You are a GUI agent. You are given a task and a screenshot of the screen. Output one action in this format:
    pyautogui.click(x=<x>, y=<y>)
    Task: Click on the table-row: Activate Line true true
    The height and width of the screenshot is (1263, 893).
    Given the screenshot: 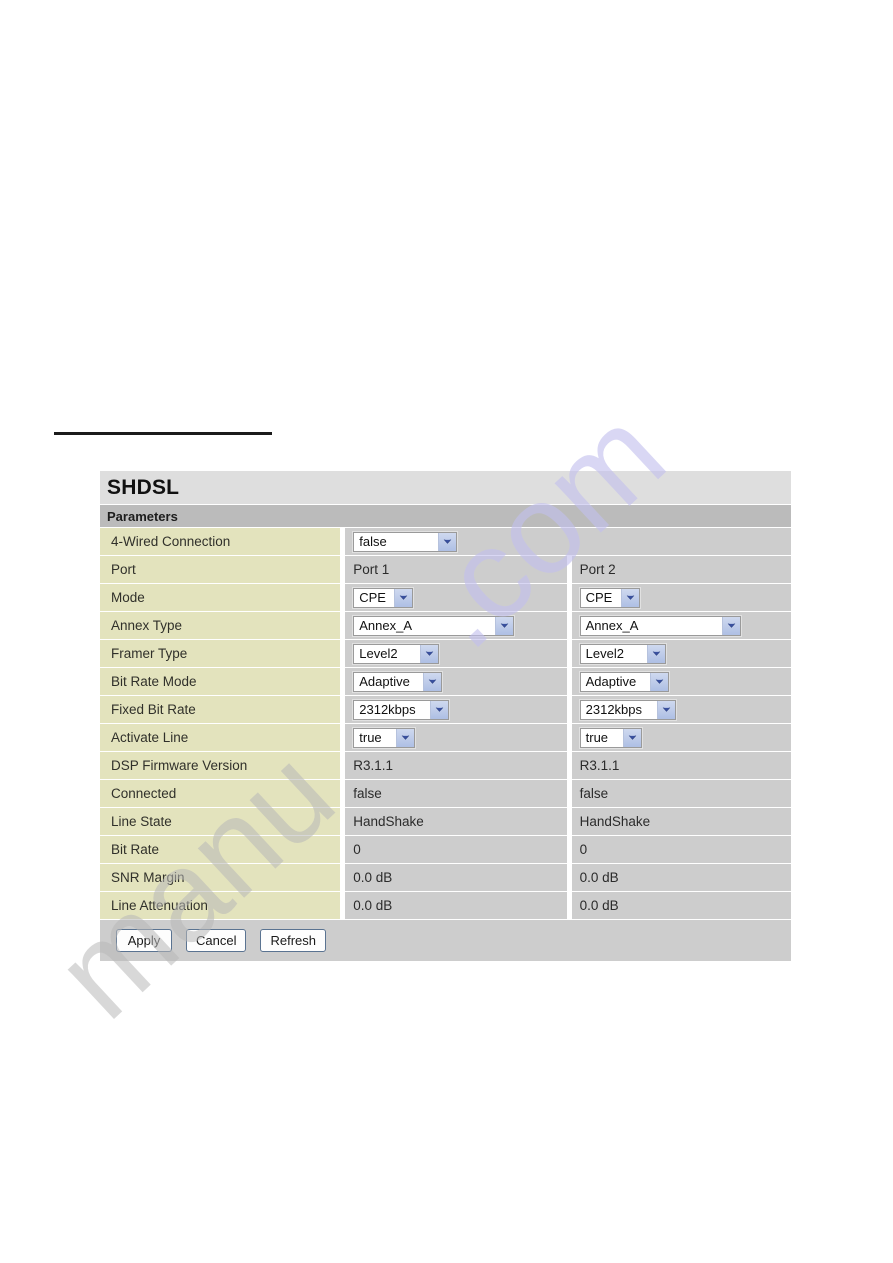 What is the action you would take?
    pyautogui.click(x=446, y=737)
    